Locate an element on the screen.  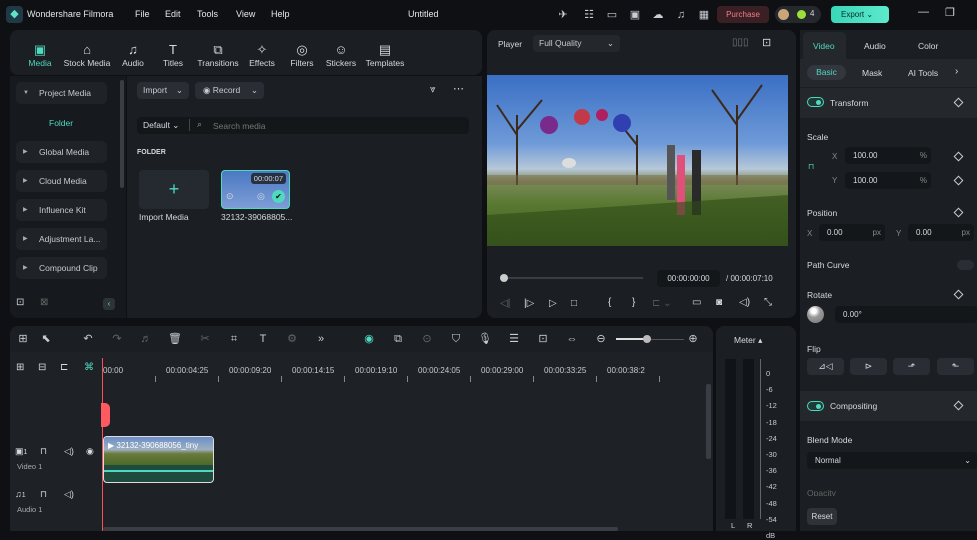
previous-frame-icon: ◁| is located at coordinates (505, 303).